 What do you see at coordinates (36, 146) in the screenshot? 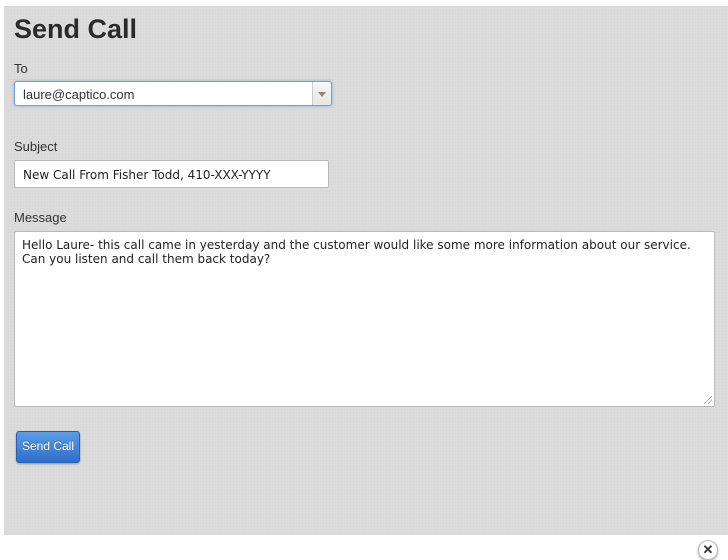
I see `subject-label: Subject` at bounding box center [36, 146].